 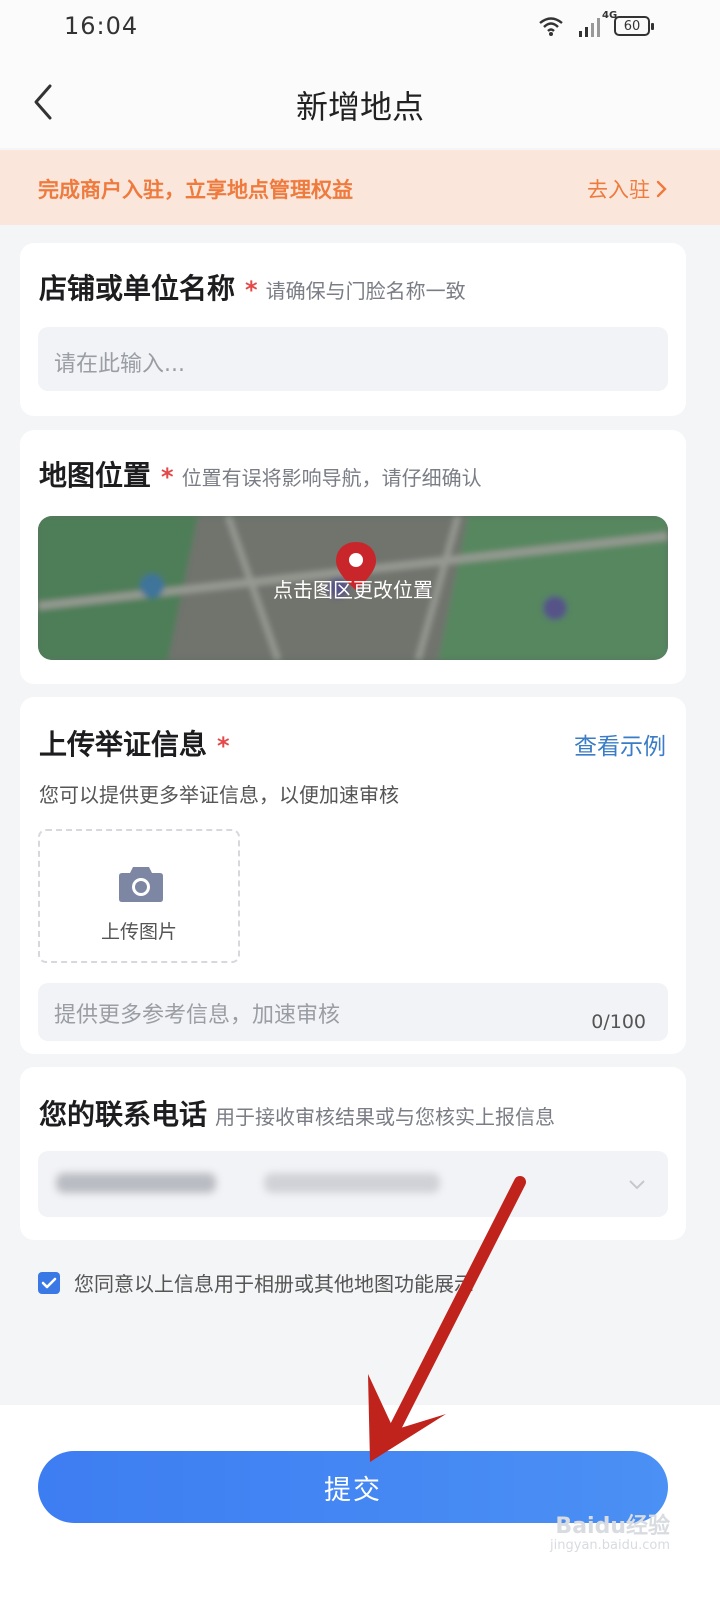 I want to click on store-name-hint: 请确保与门脸名称一致, so click(x=365, y=291).